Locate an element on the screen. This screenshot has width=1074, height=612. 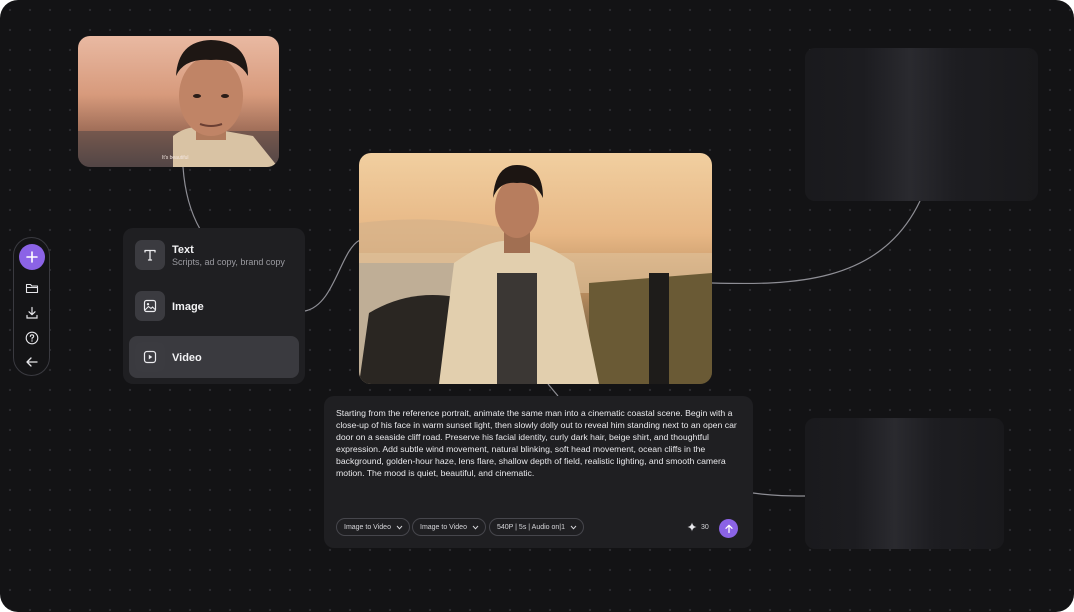
output-placeholder-bottom is located at coordinates (904, 483).